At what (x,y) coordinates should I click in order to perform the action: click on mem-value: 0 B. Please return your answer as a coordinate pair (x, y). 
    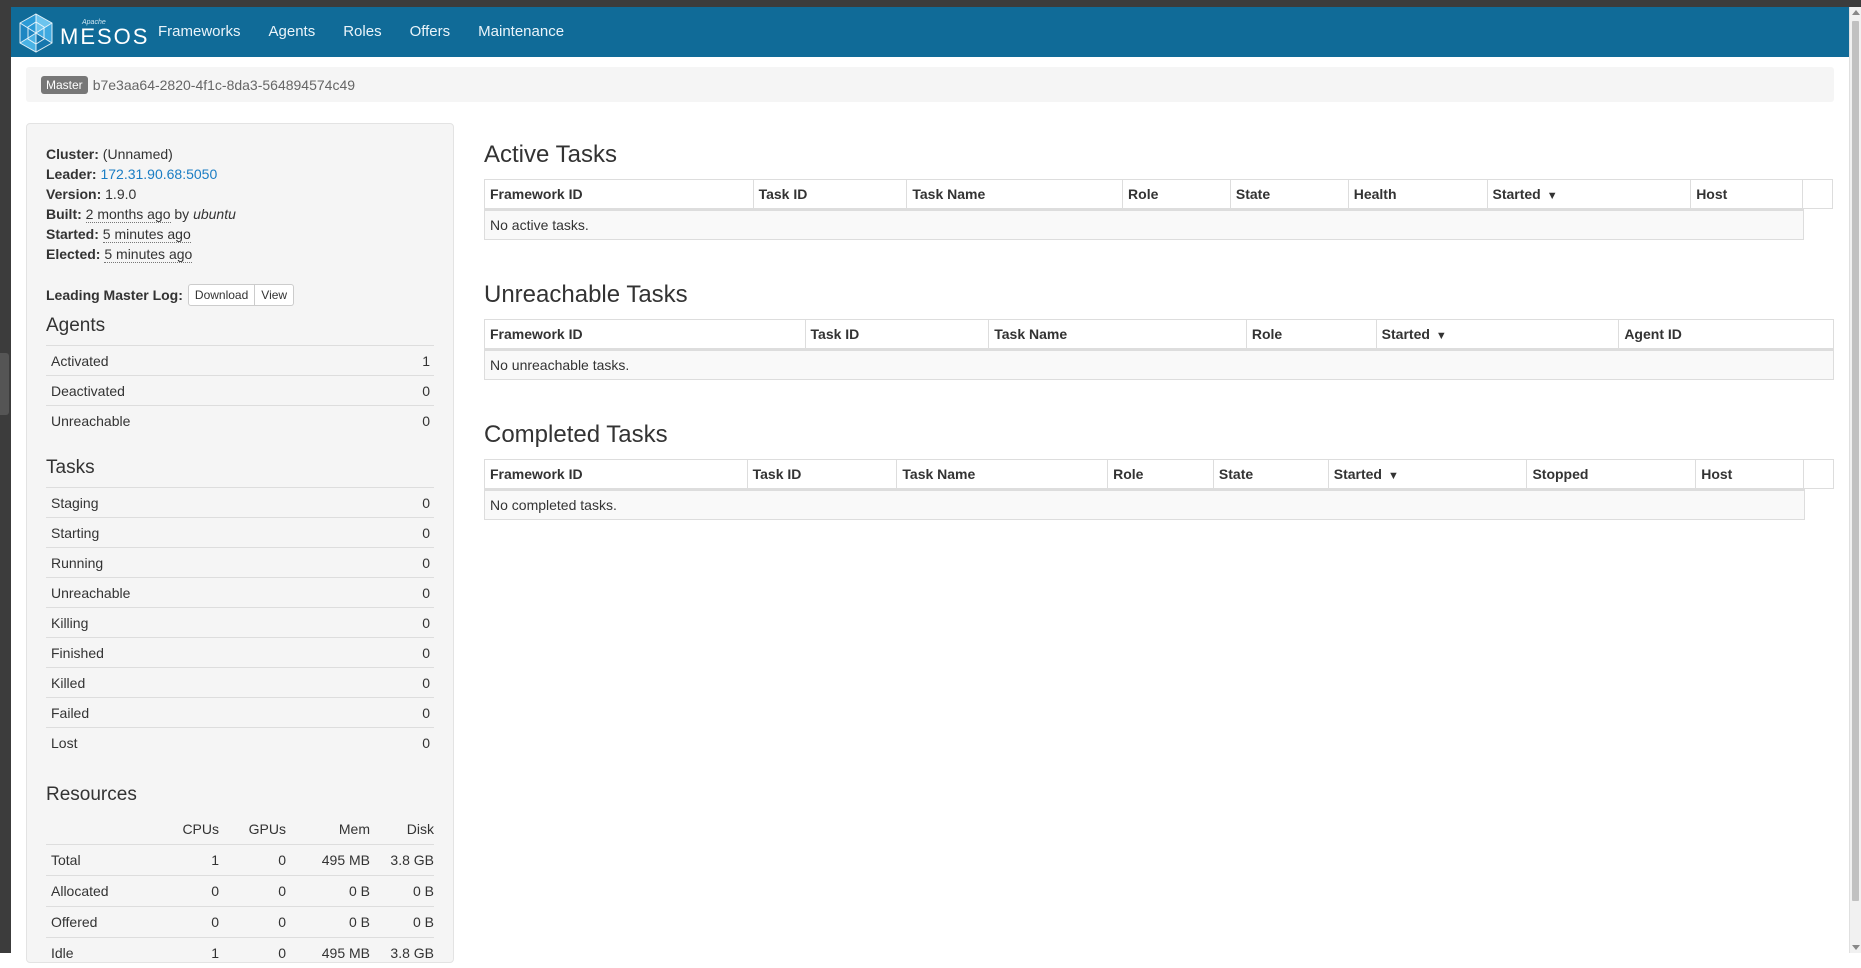
    Looking at the image, I should click on (359, 922).